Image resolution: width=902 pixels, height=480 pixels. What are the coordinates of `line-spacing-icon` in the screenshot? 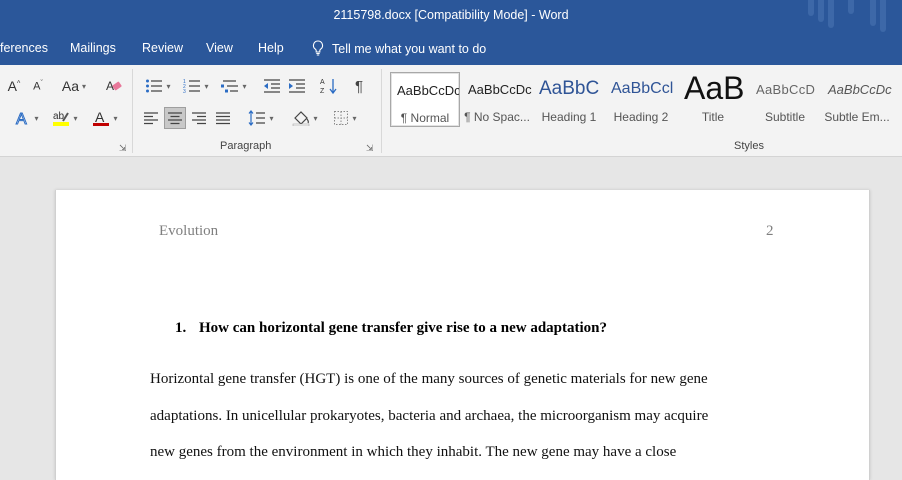 It's located at (257, 118).